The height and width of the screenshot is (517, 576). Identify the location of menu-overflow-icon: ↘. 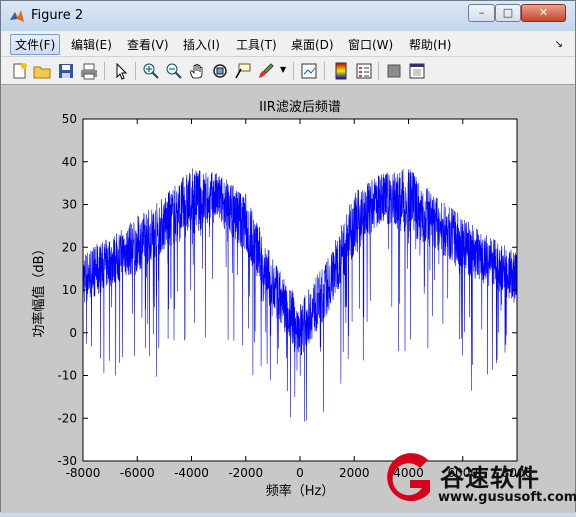
(559, 44).